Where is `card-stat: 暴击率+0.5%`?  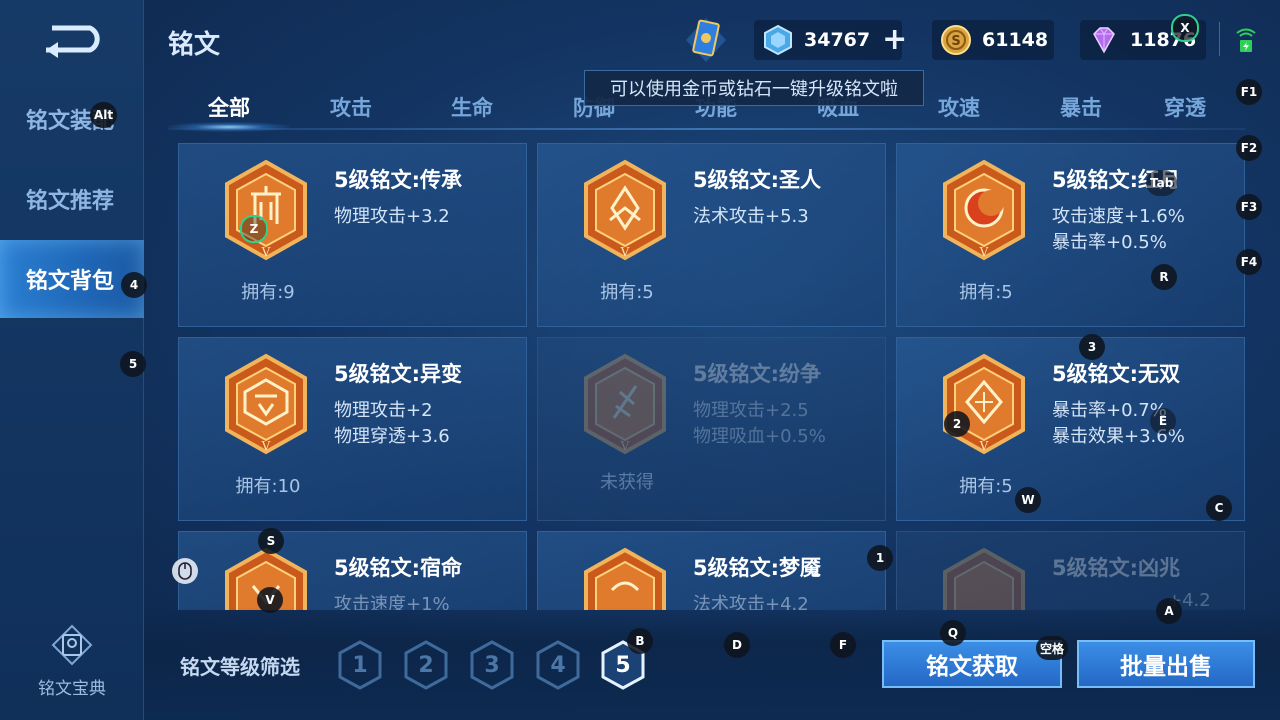 card-stat: 暴击率+0.5% is located at coordinates (1109, 242).